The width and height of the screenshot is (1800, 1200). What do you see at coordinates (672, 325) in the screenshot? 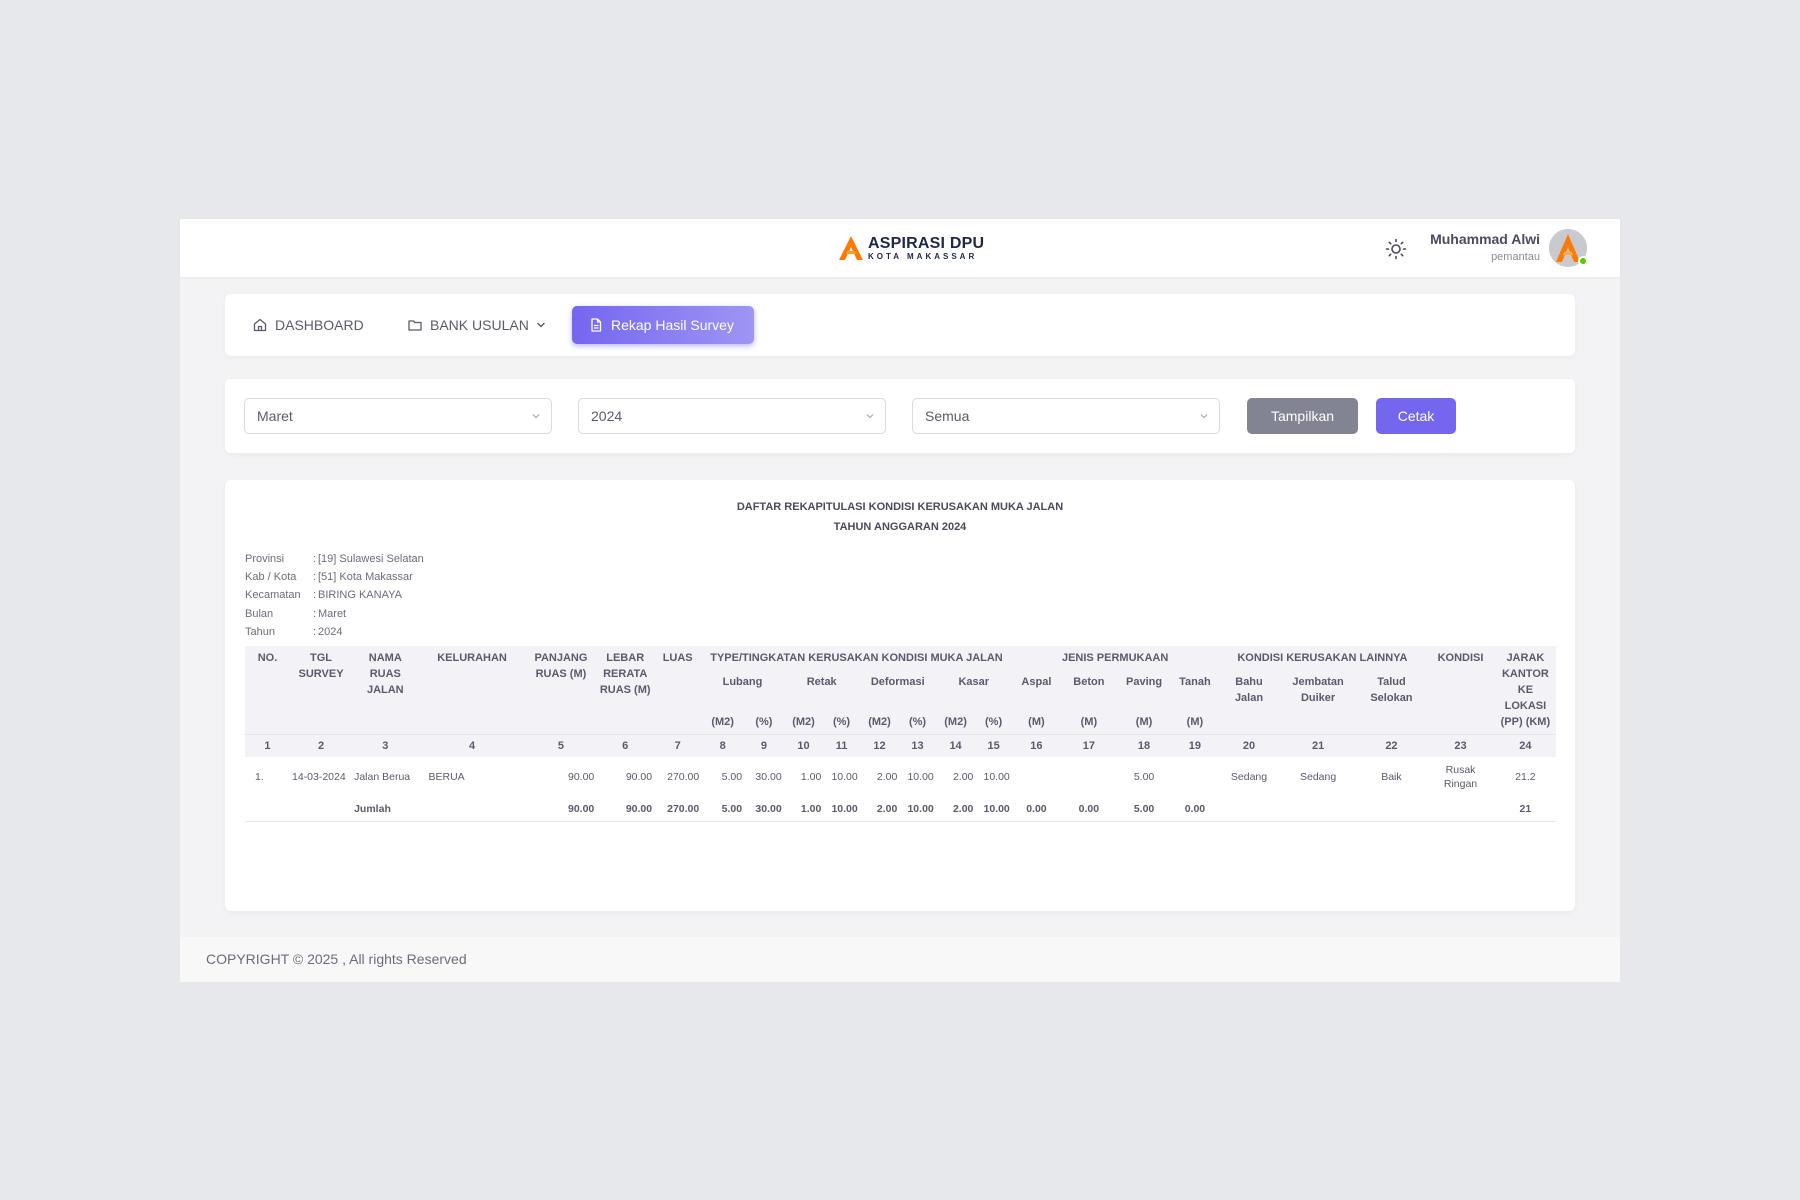
I see `nav-rekap-label: Rekap Hasil Survey` at bounding box center [672, 325].